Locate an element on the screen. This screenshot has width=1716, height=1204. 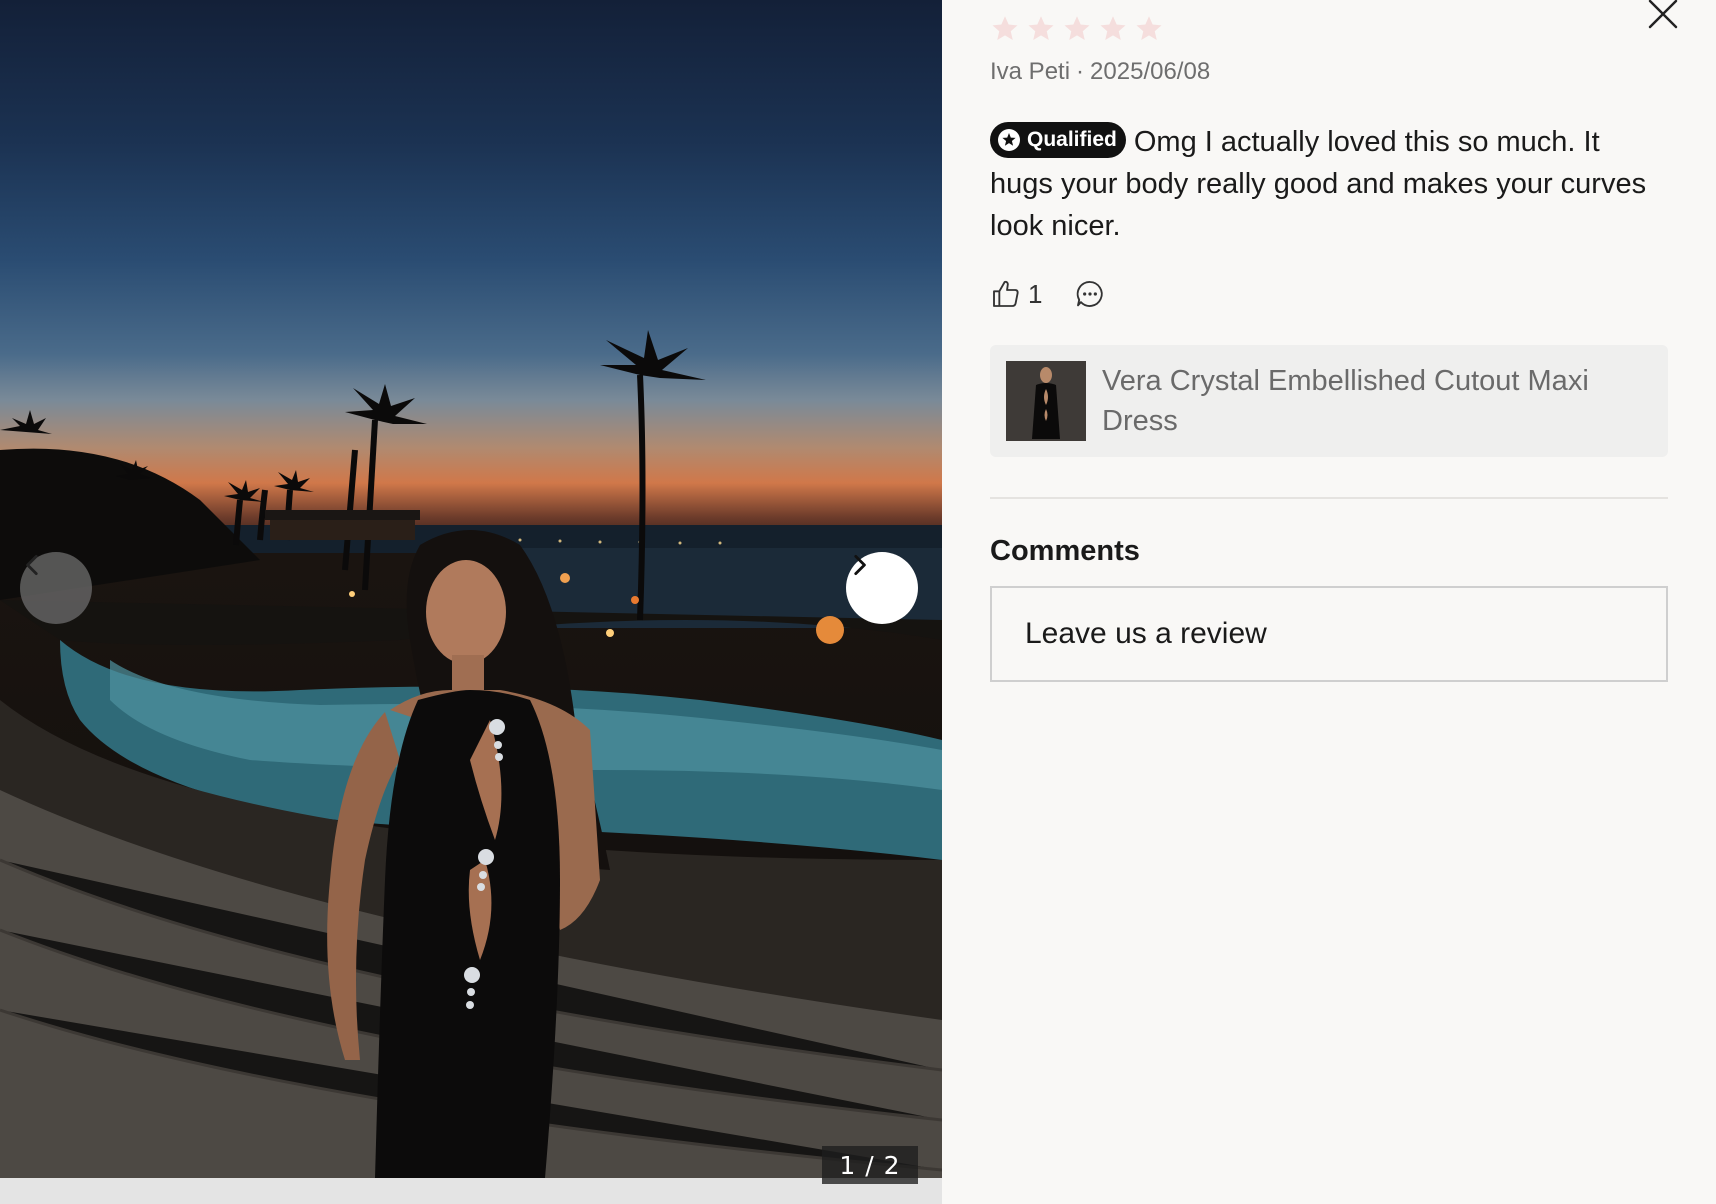
comments-title: Comments is located at coordinates (1065, 551).